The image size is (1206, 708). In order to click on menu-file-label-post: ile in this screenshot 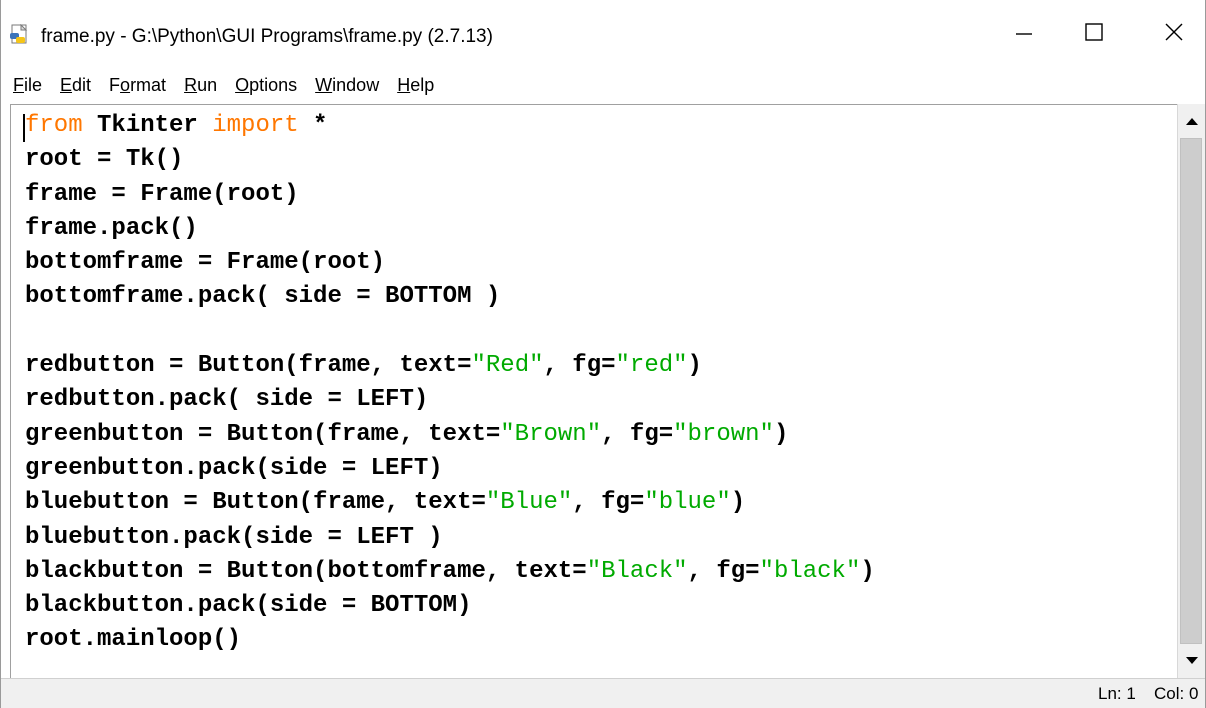, I will do `click(33, 84)`.